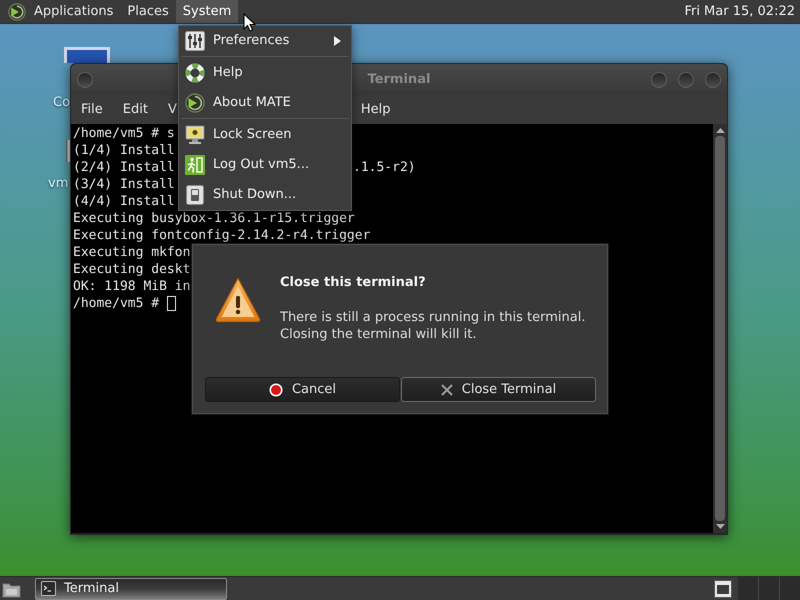  Describe the element at coordinates (384, 167) in the screenshot. I see `terminal-text: .1.5-r2)` at that location.